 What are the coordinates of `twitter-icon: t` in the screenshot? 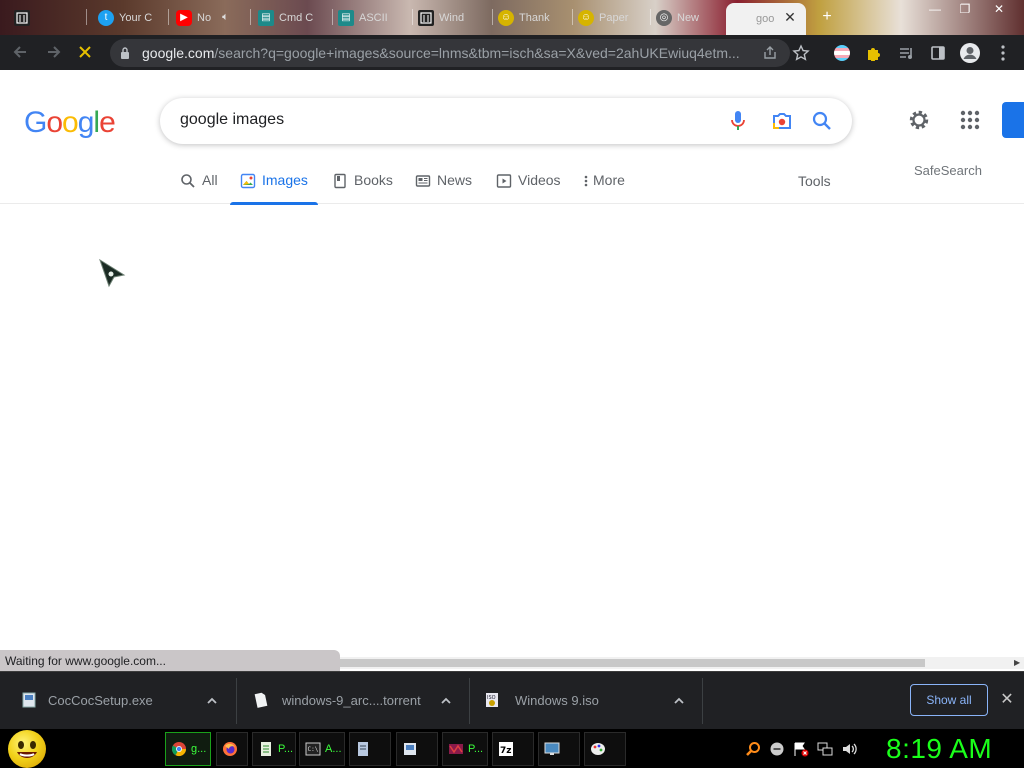 It's located at (106, 17).